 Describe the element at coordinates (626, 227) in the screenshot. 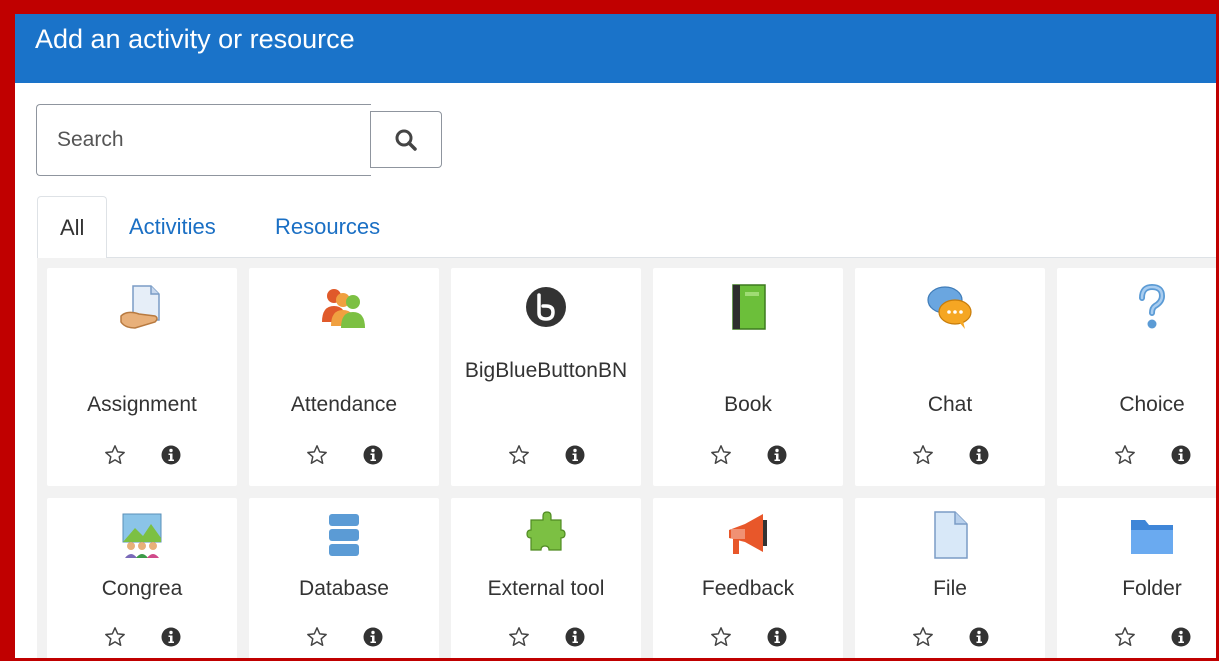

I see `tab-bar: All Activities Resources` at that location.